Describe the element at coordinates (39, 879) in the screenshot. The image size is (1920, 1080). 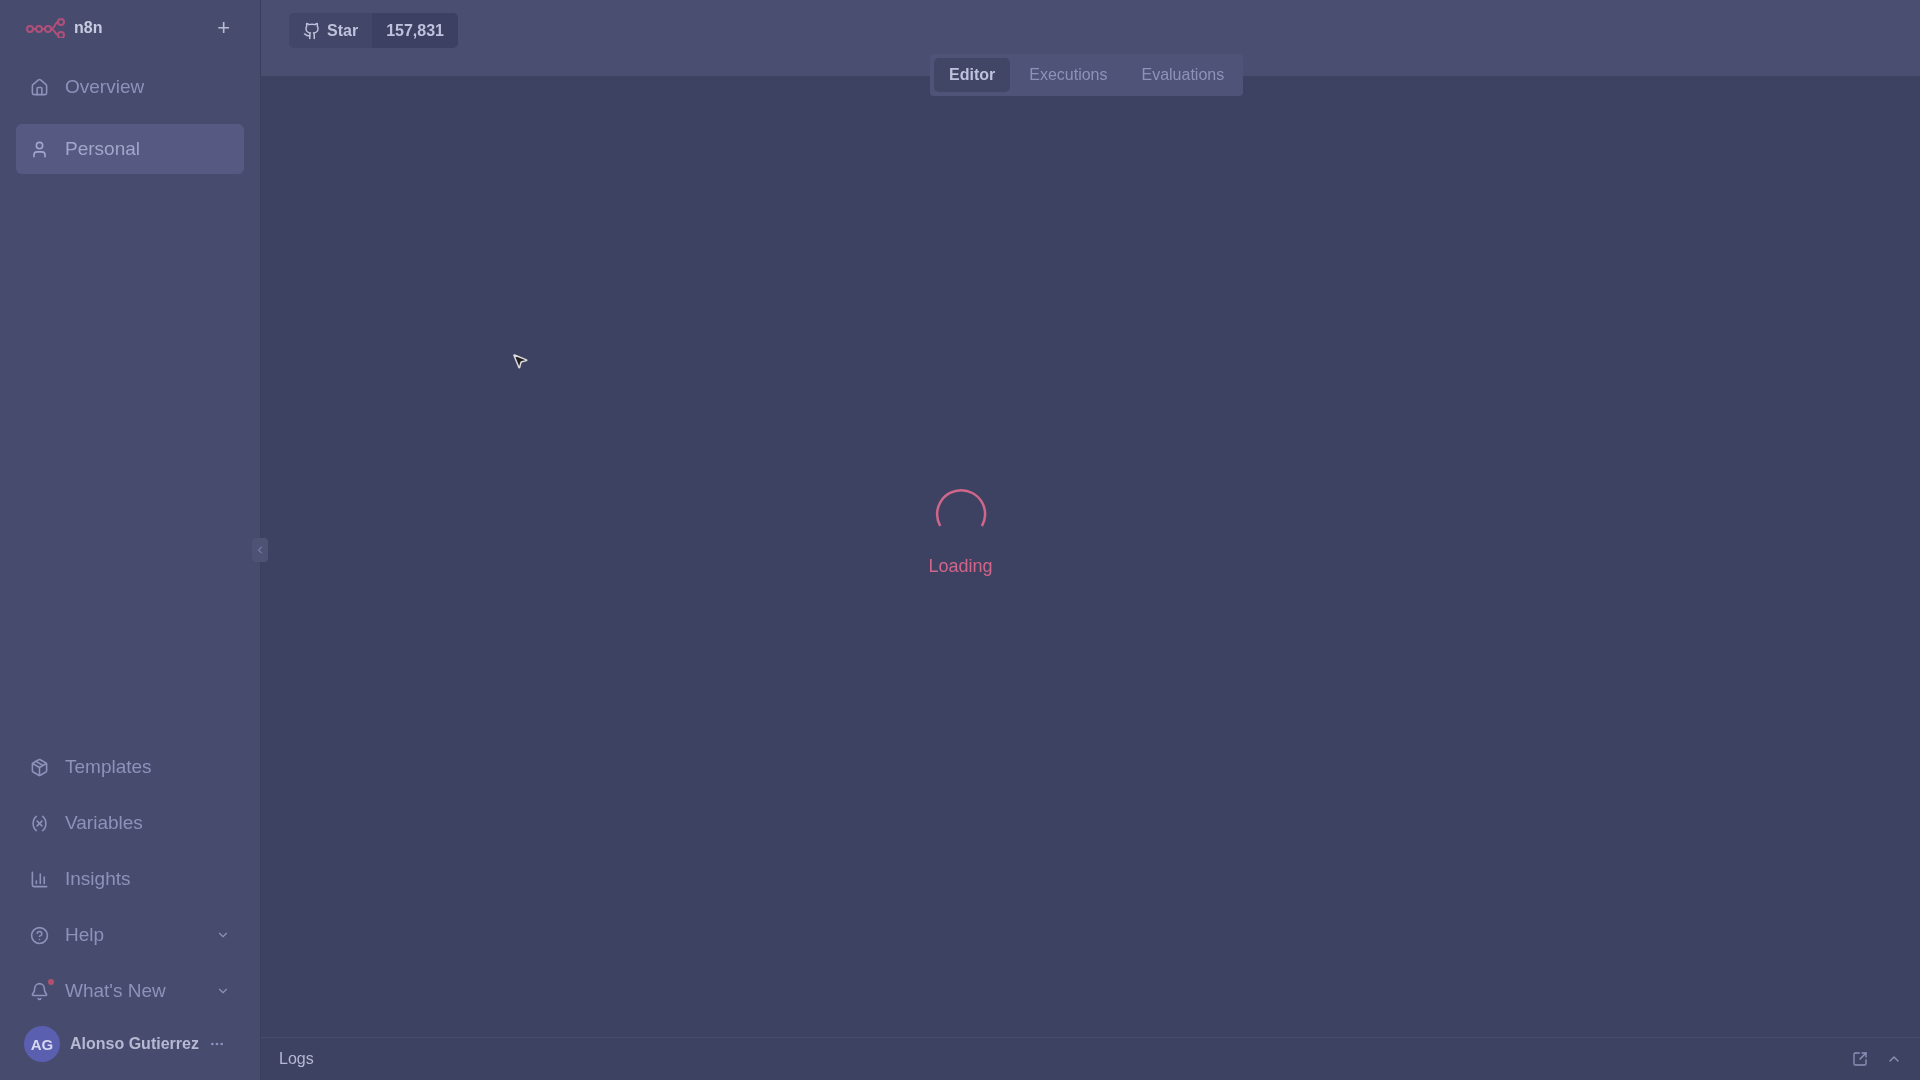
I see `bar-chart-icon` at that location.